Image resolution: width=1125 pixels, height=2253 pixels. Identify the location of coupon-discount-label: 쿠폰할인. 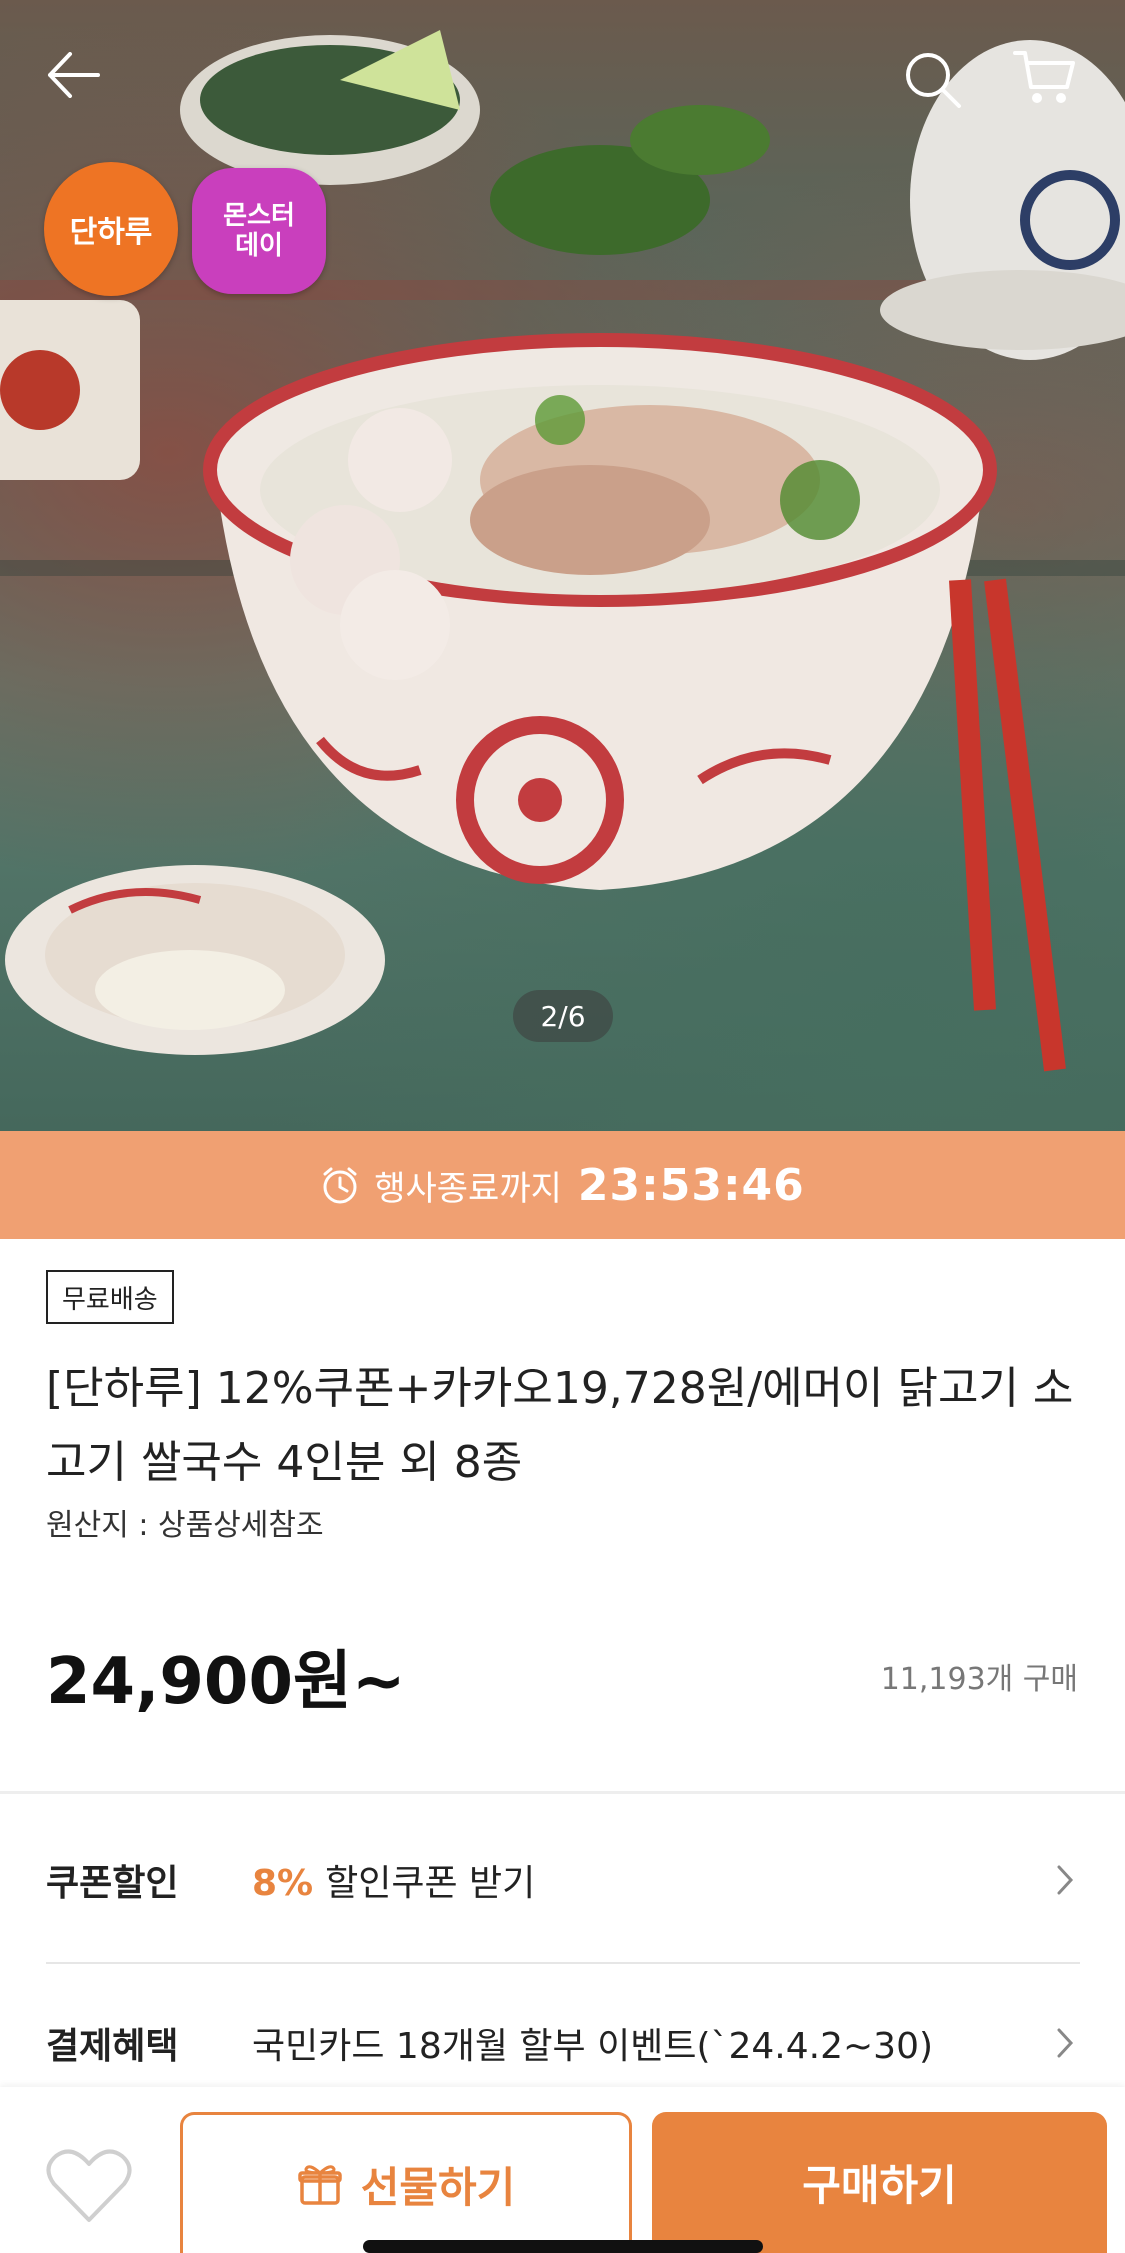
(112, 1883).